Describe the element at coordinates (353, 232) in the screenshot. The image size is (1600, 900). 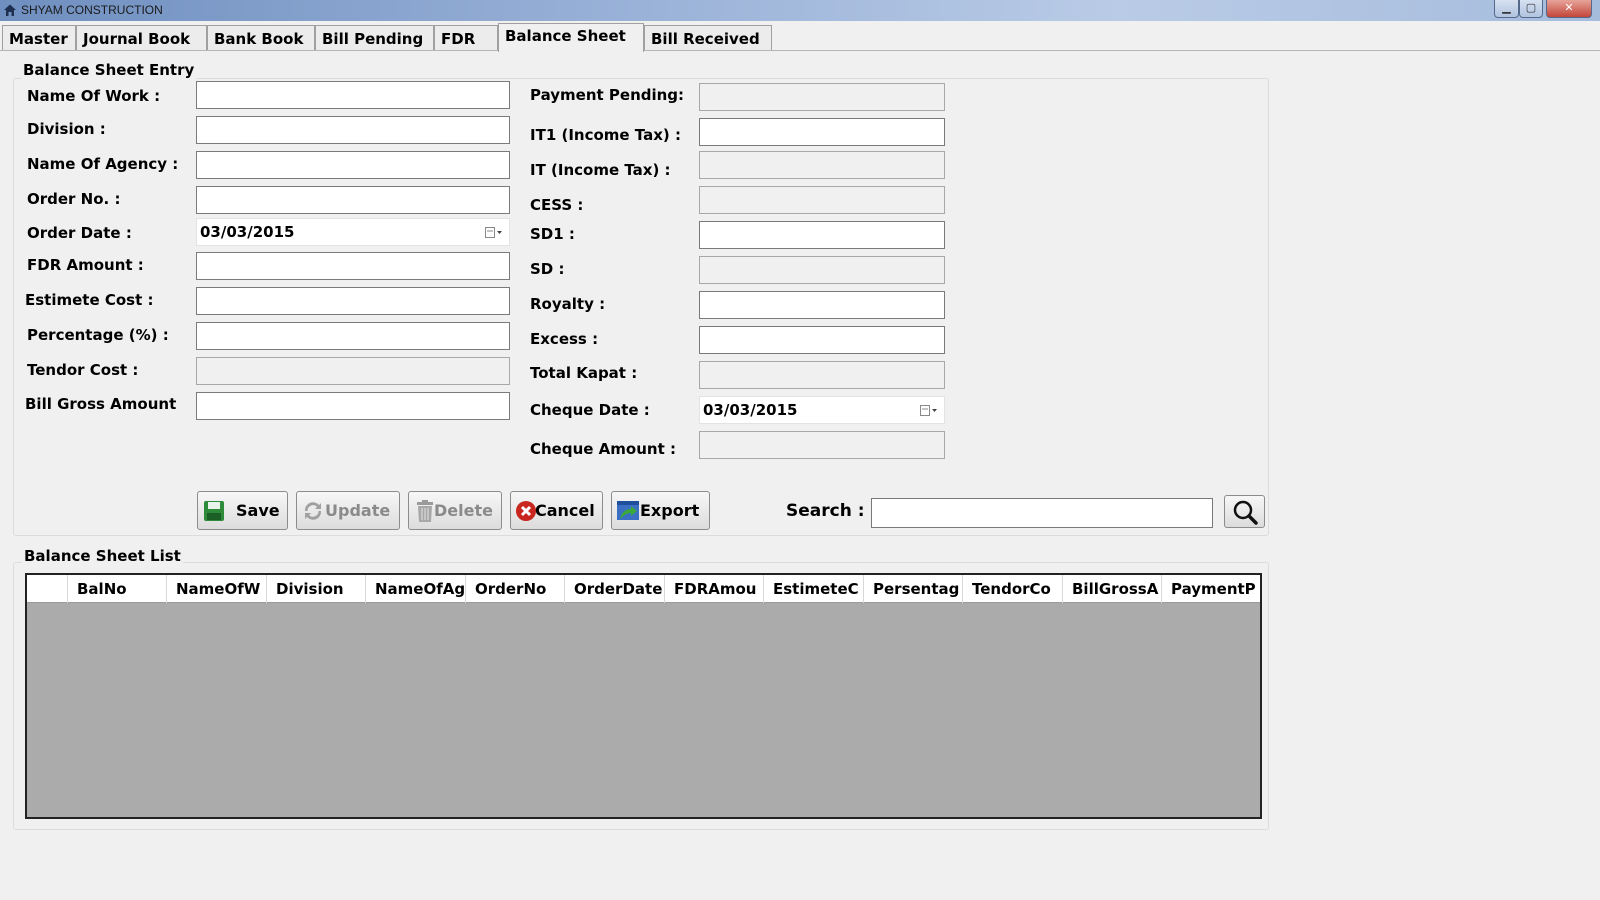
I see `order-date-picker: 03/03/2015` at that location.